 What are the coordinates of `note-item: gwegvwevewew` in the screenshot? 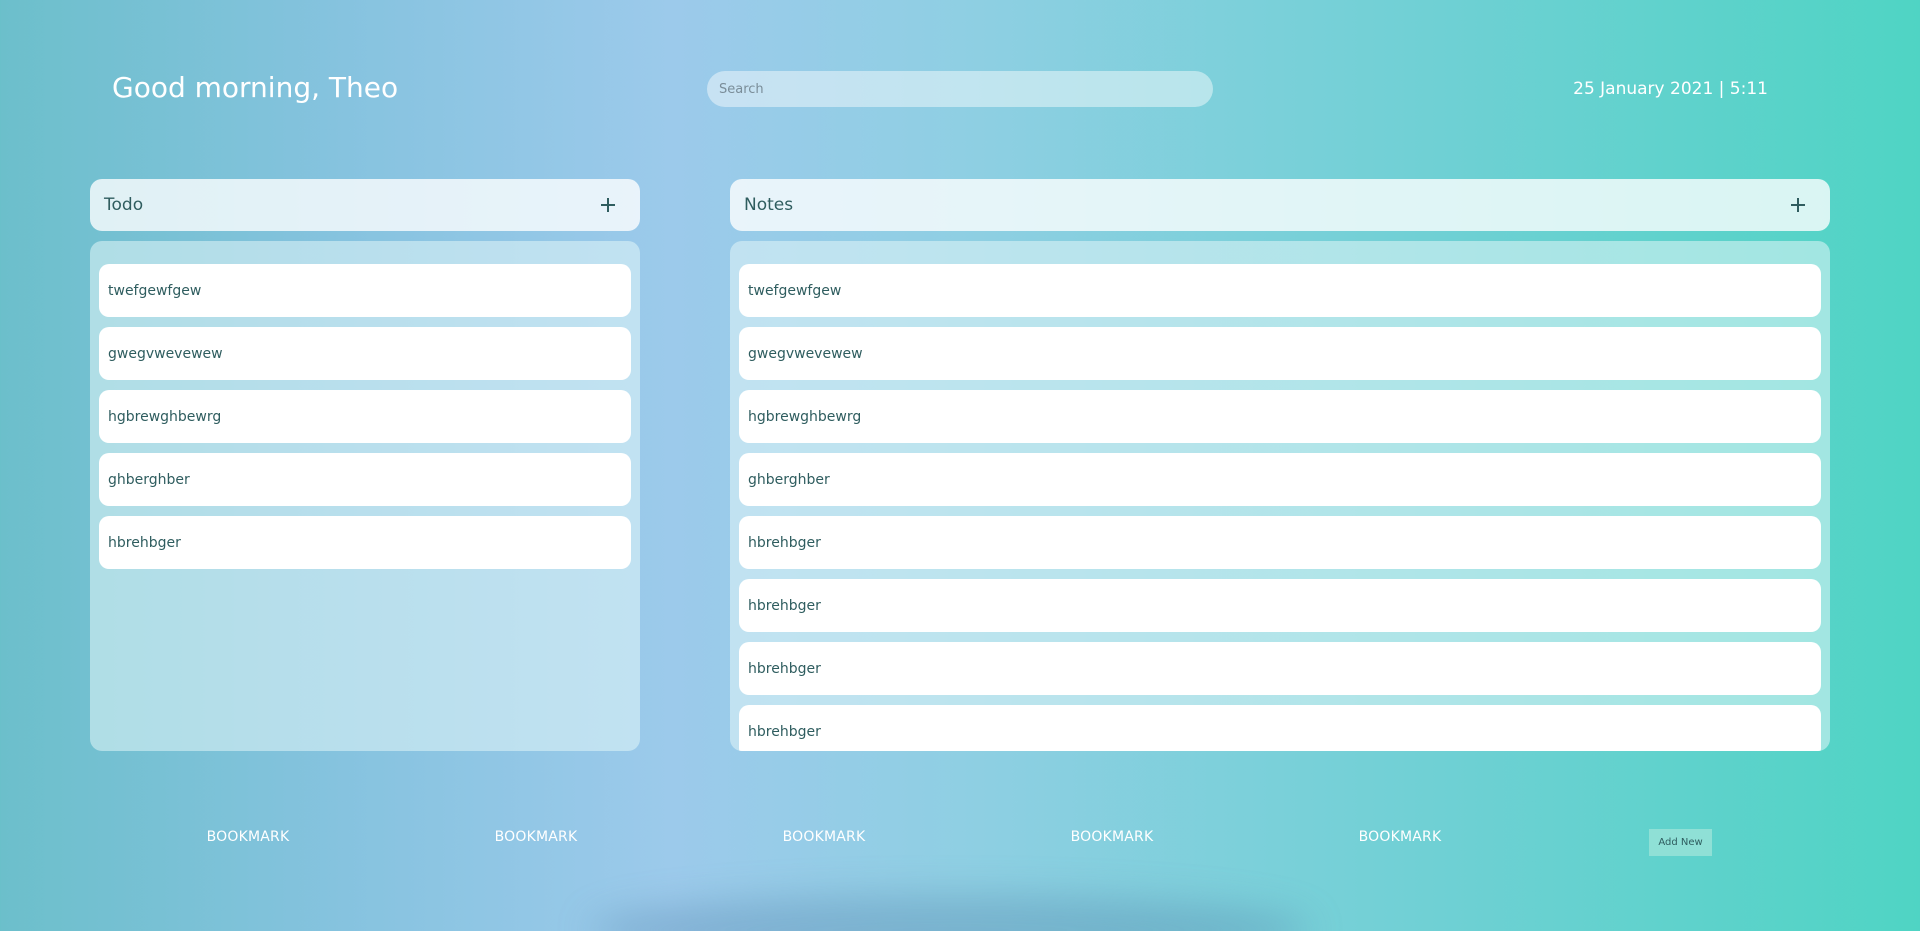 It's located at (1280, 353).